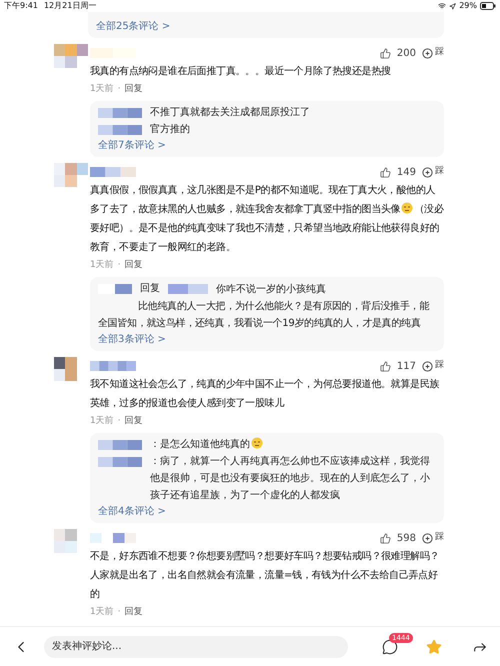 This screenshot has height=666, width=500. What do you see at coordinates (442, 6) in the screenshot?
I see `wifi-icon` at bounding box center [442, 6].